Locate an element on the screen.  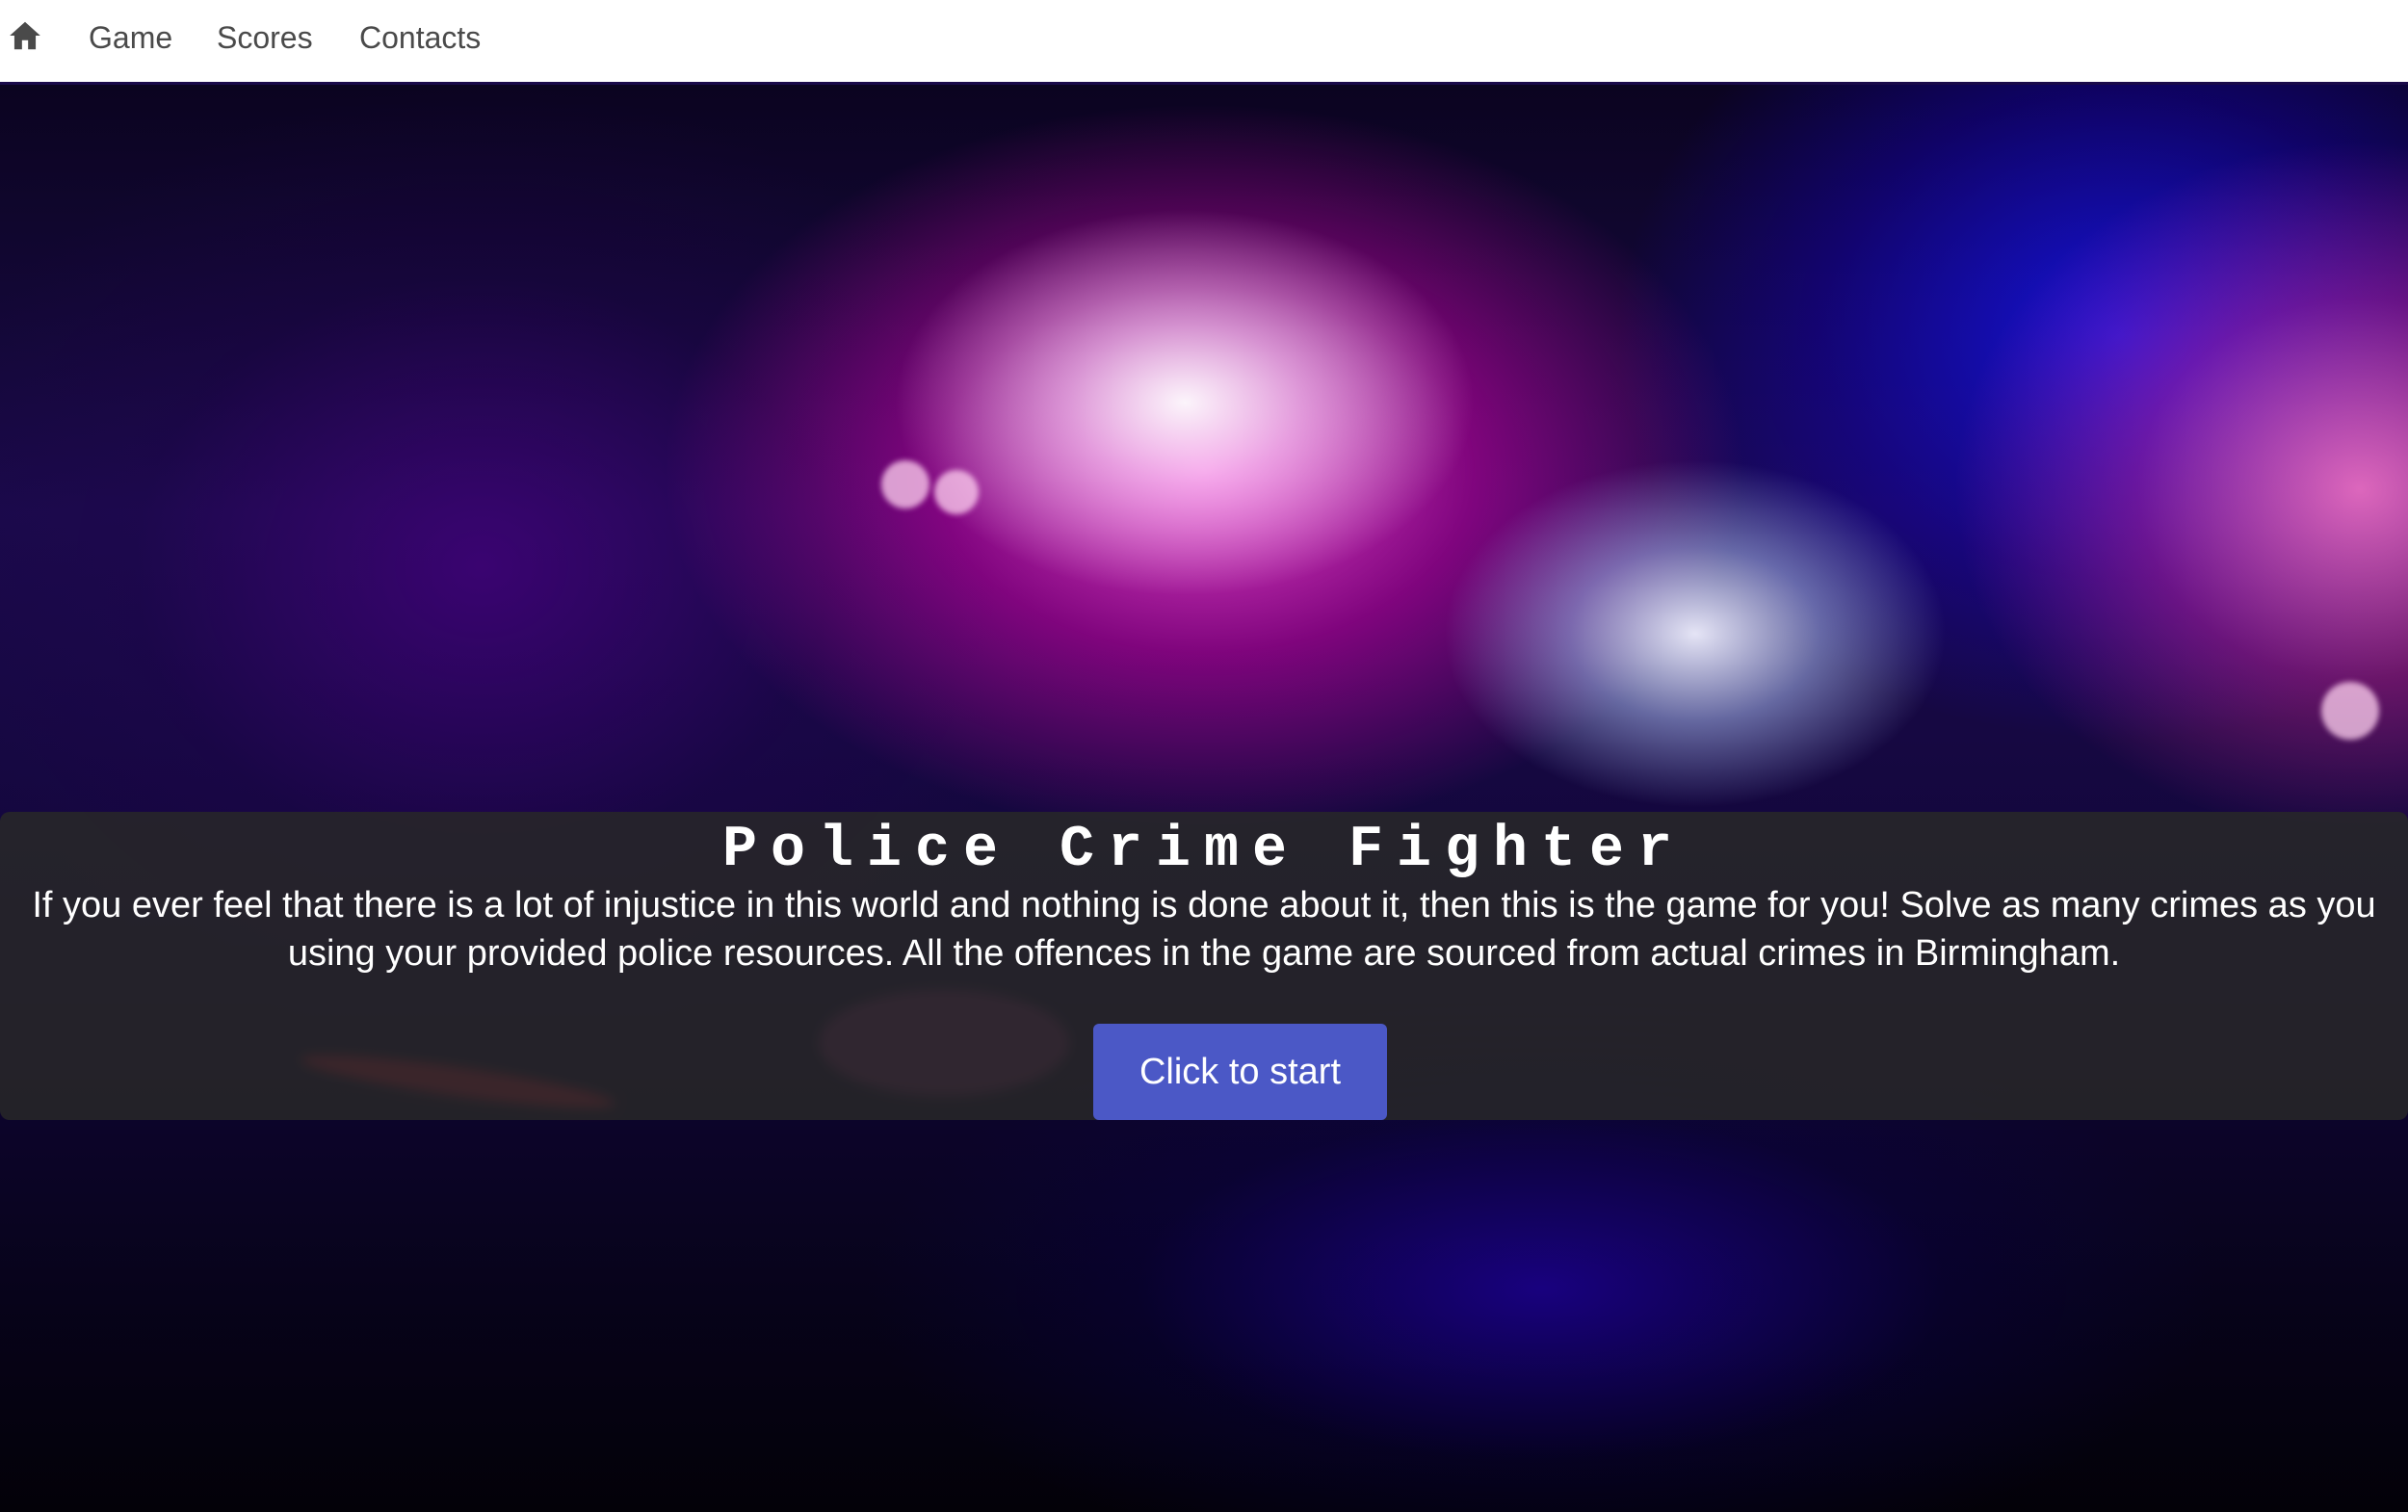
start-button: Click to start is located at coordinates (1240, 1072).